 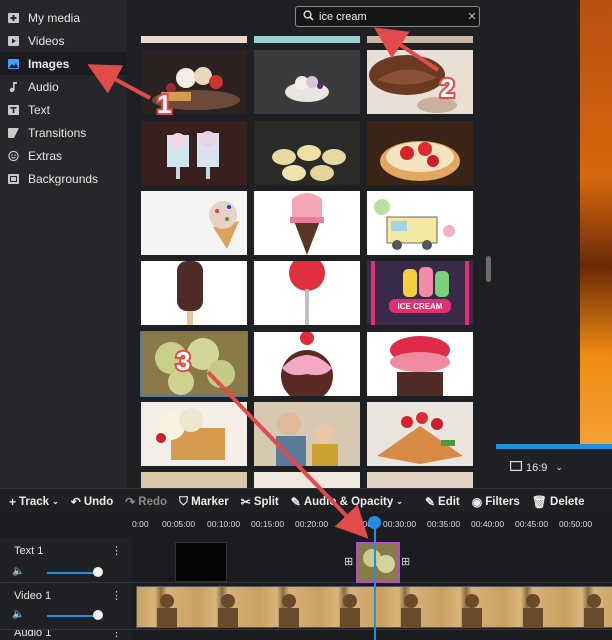 I want to click on split-button: ✂ Split, so click(x=260, y=502).